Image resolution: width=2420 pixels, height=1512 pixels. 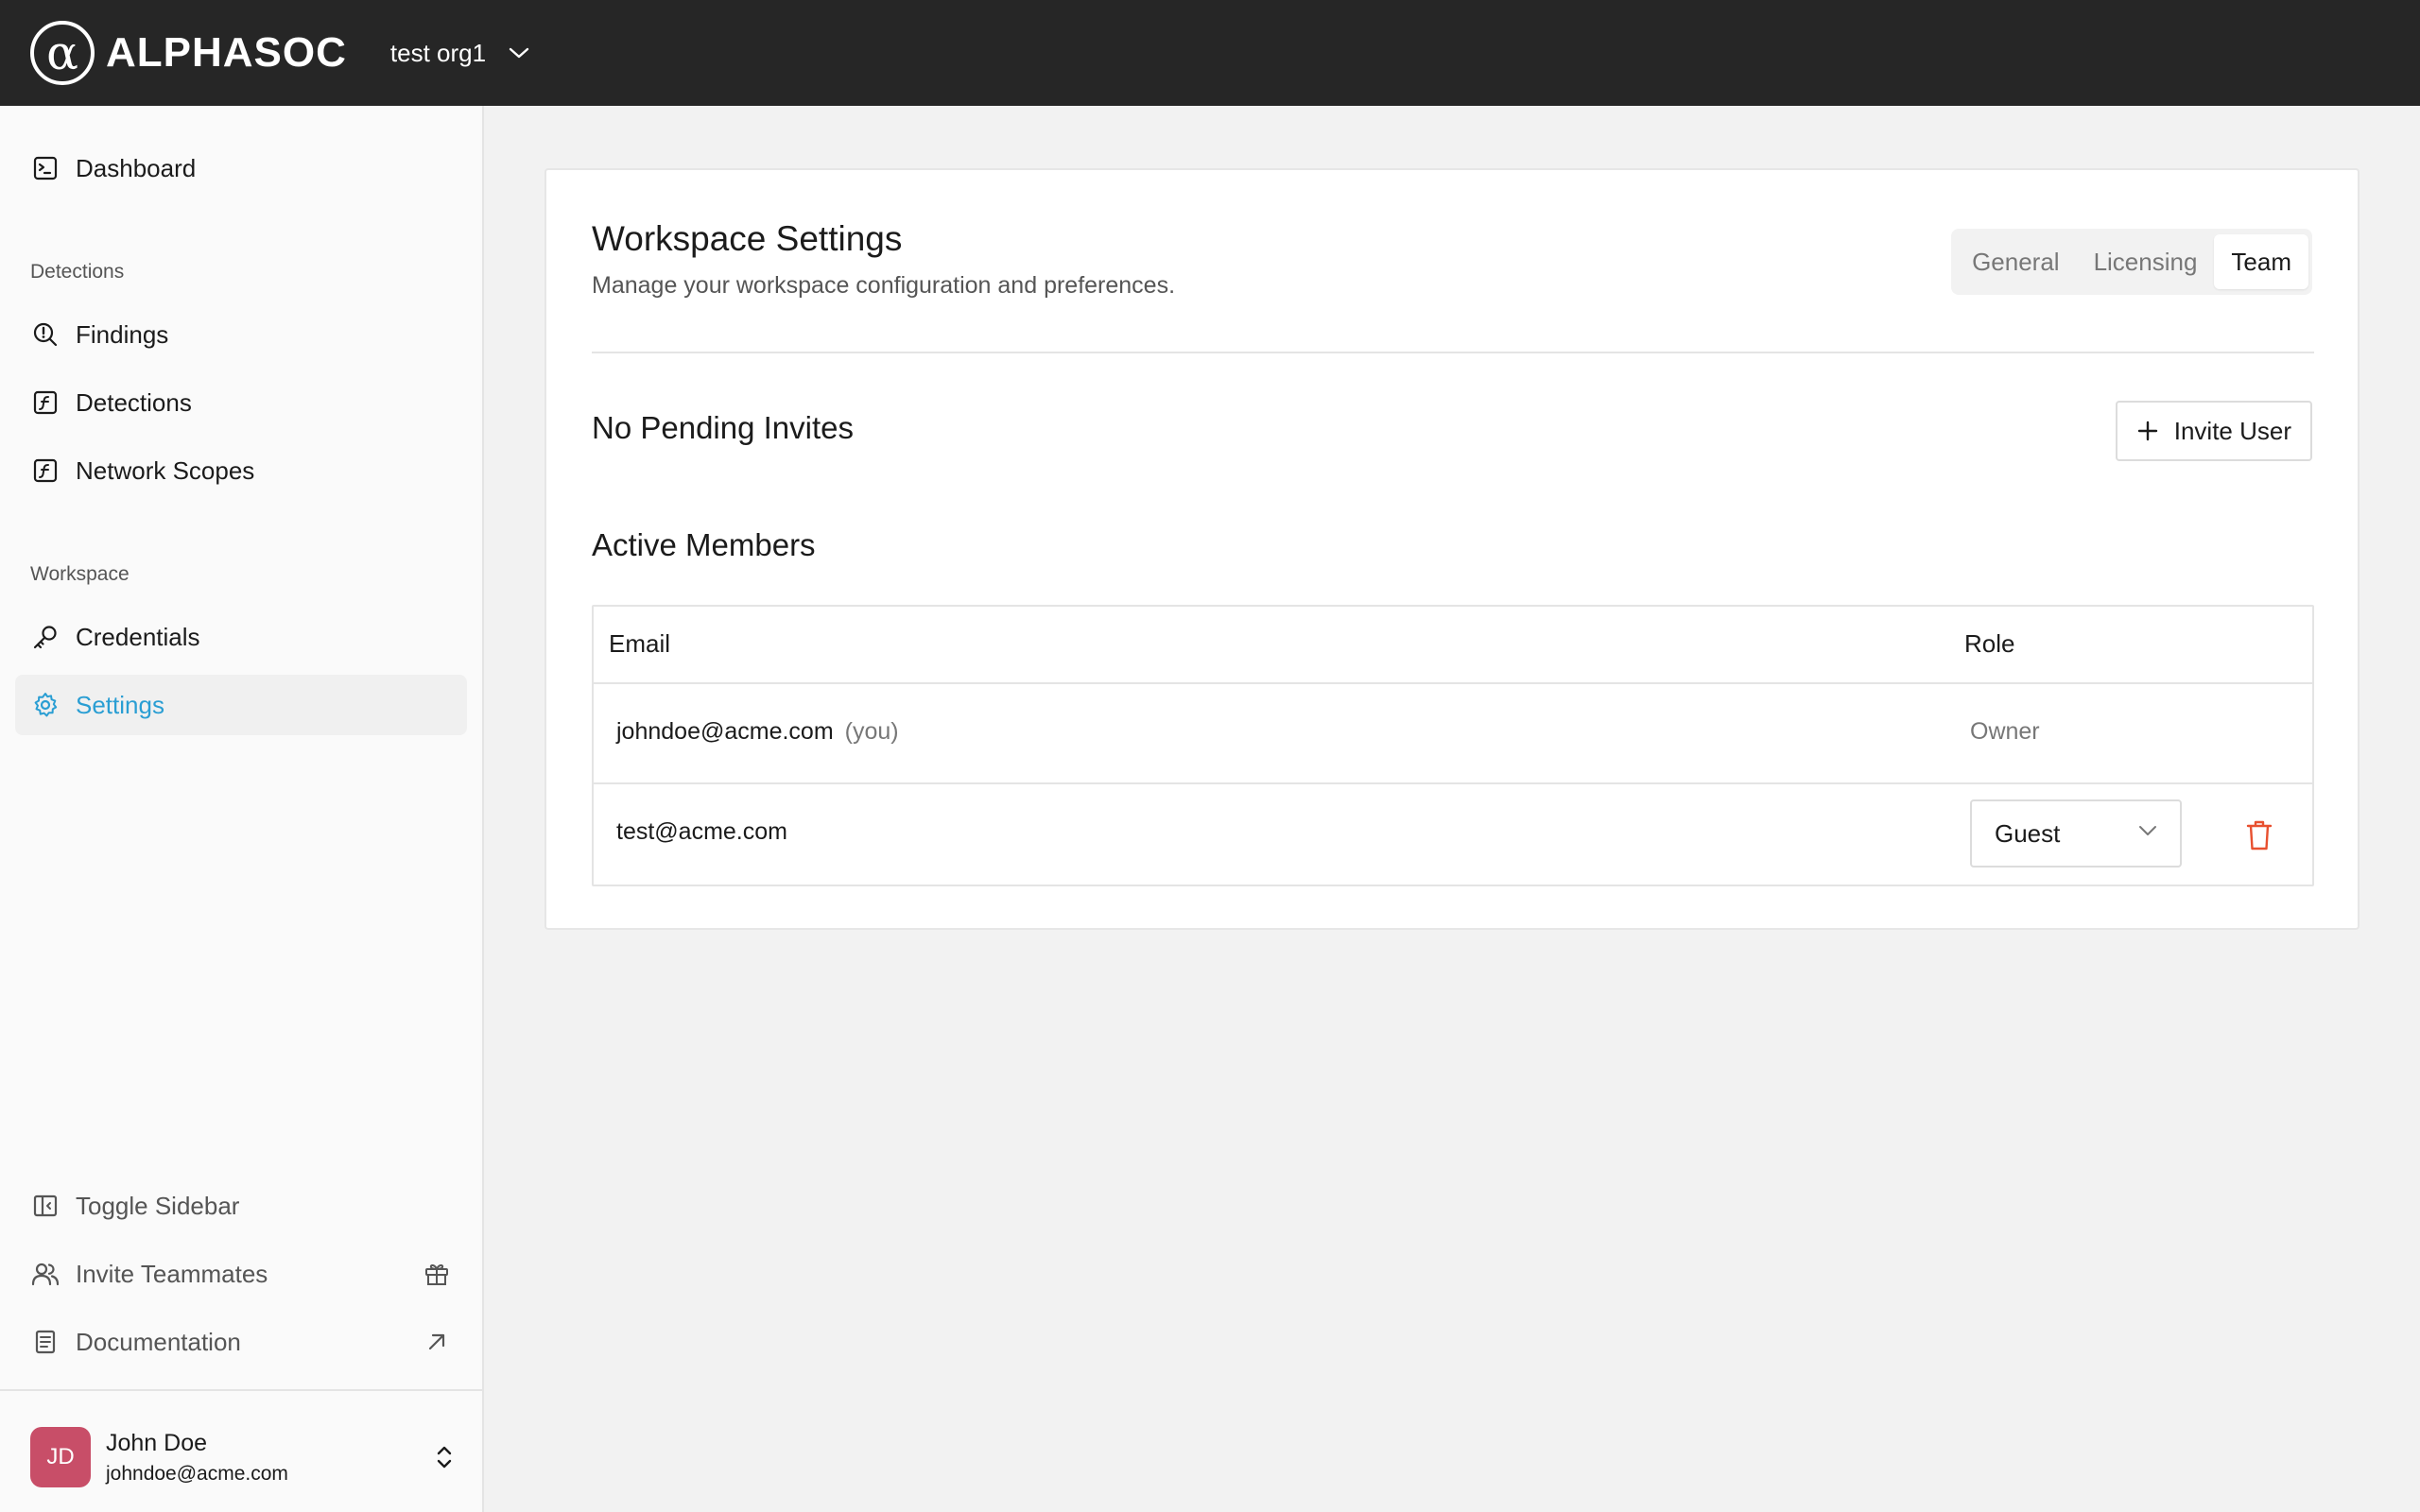 What do you see at coordinates (871, 731) in the screenshot?
I see `you-tag: (you)` at bounding box center [871, 731].